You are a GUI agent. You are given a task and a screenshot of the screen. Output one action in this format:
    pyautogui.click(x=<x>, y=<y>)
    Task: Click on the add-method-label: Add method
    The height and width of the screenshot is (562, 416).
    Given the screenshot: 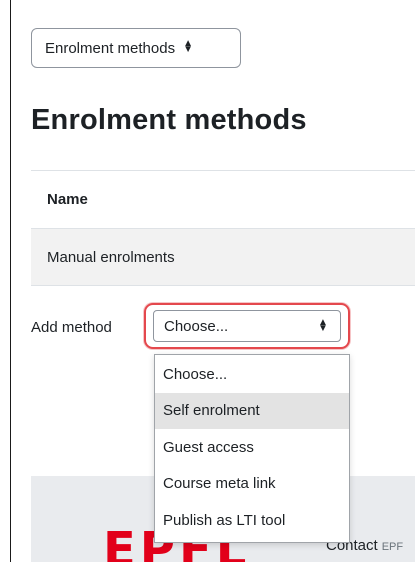 What is the action you would take?
    pyautogui.click(x=71, y=327)
    